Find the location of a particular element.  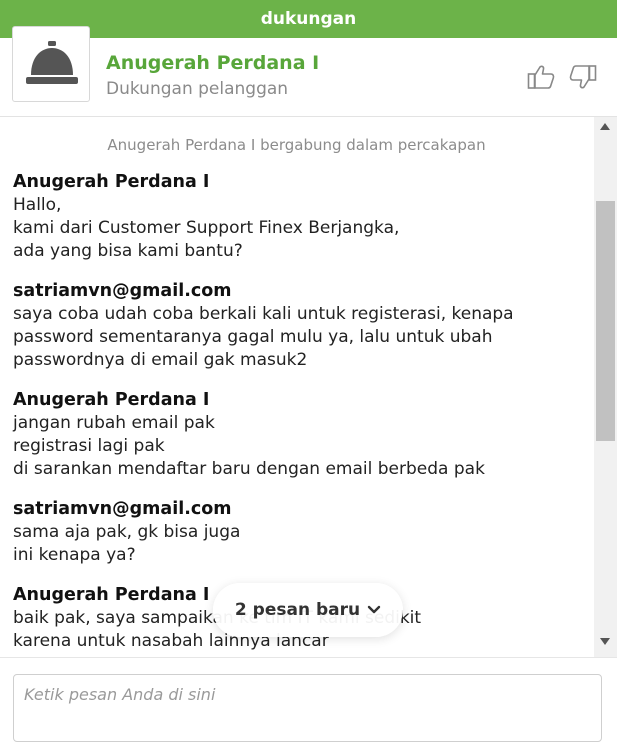

message-line: jangan rubah email pak is located at coordinates (114, 423).